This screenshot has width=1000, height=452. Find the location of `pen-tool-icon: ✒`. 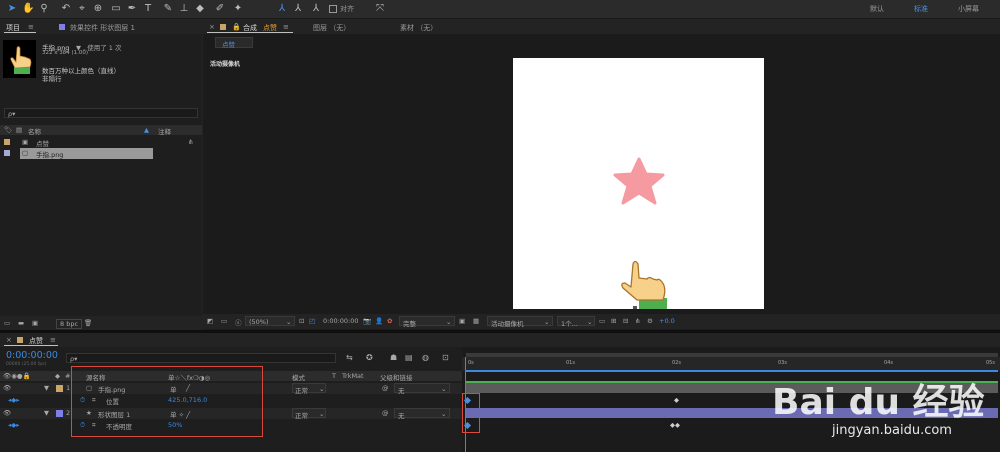

pen-tool-icon: ✒ is located at coordinates (132, 9).